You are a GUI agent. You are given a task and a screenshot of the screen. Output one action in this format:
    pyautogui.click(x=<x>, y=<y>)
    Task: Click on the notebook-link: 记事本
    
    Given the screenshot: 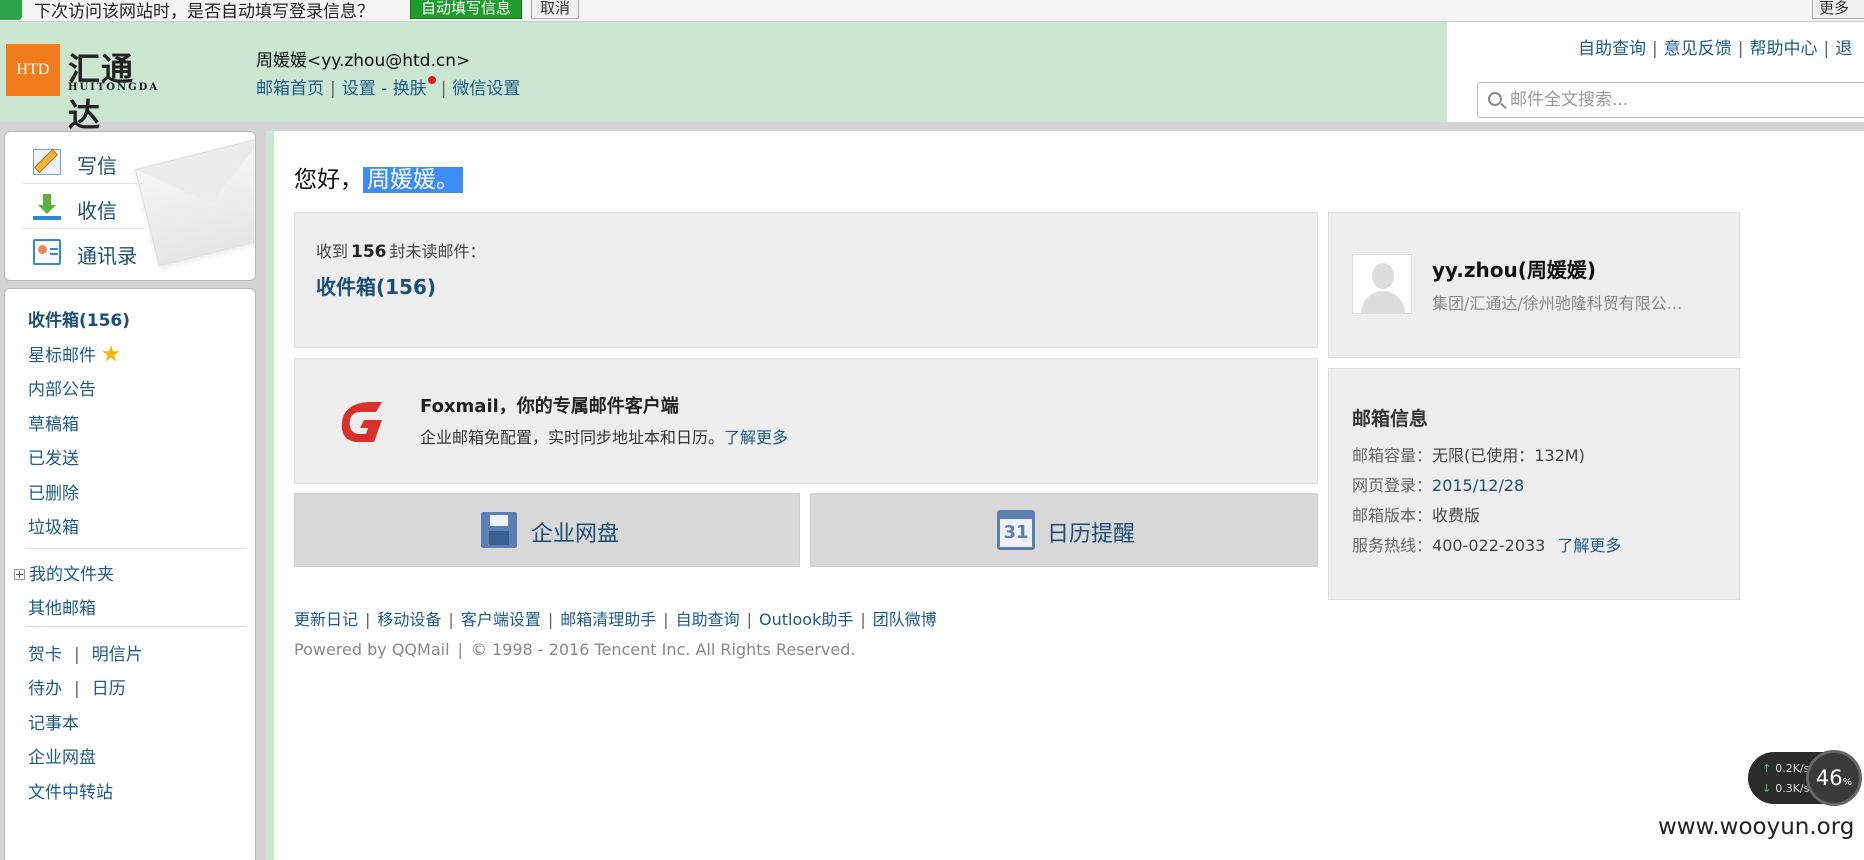 What is the action you would take?
    pyautogui.click(x=53, y=721)
    